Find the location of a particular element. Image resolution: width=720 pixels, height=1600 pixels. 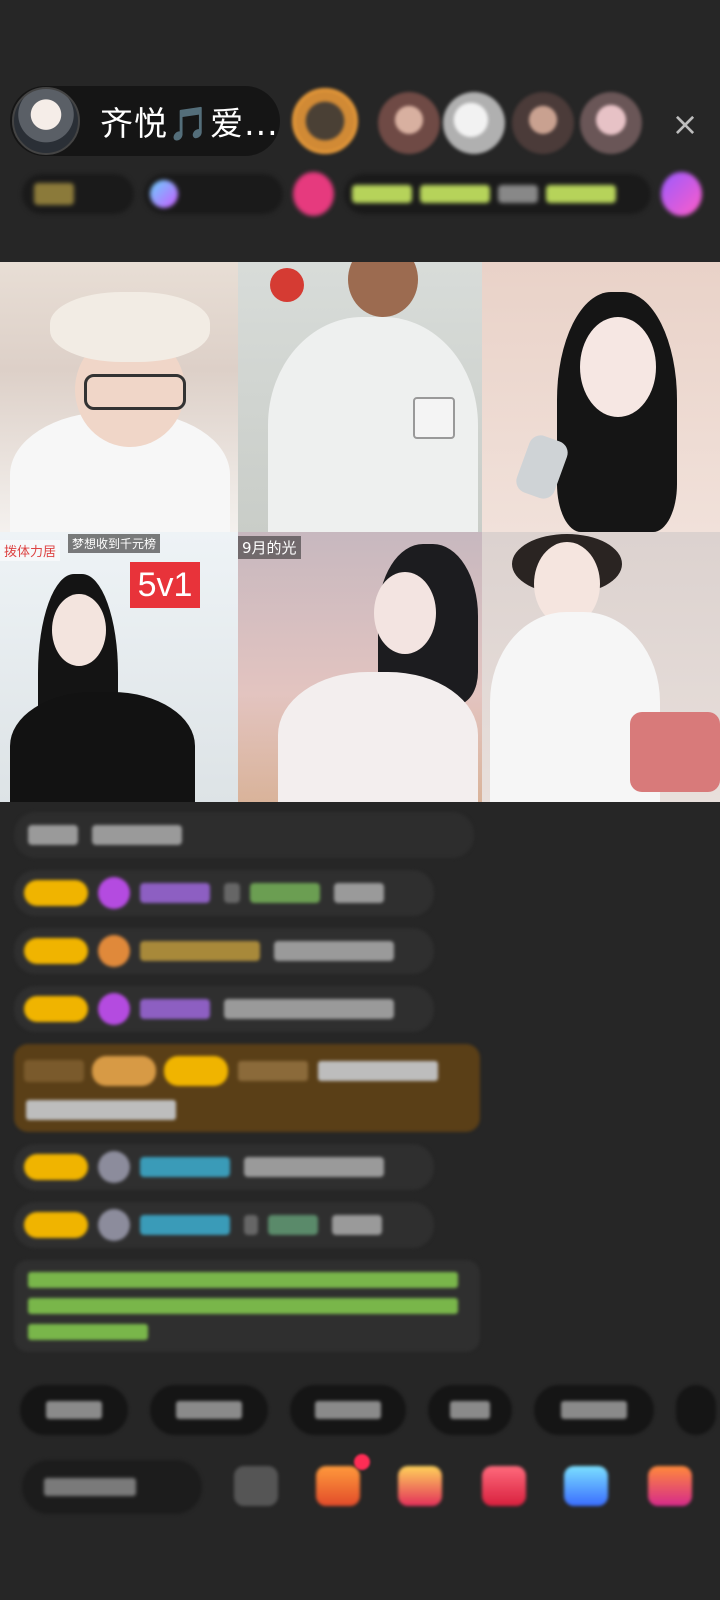

gift-box-icon is located at coordinates (338, 1486).